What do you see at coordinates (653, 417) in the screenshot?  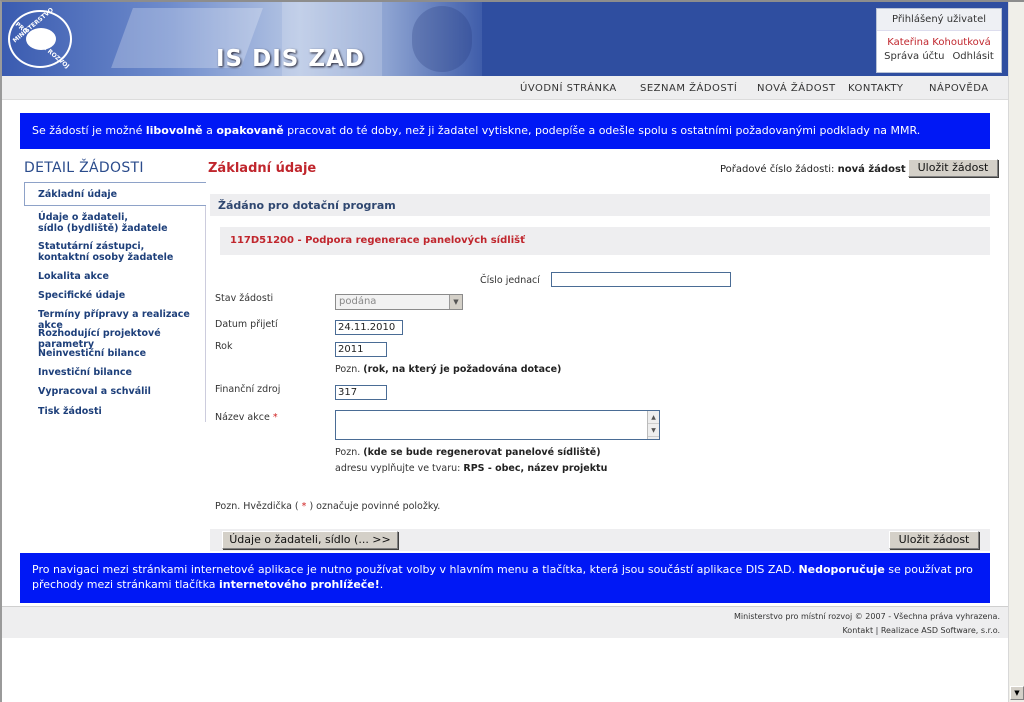 I see `scroll-up-icon: ▲` at bounding box center [653, 417].